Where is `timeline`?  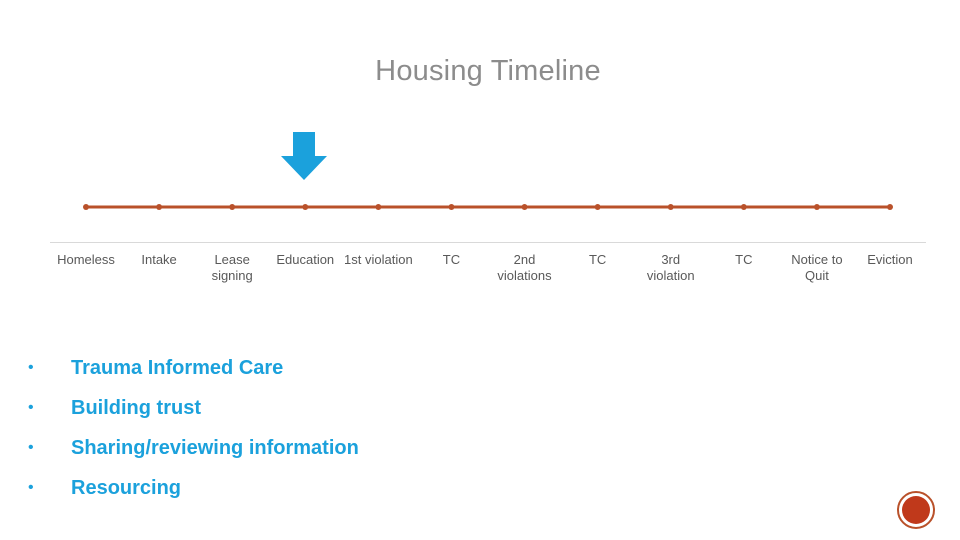 timeline is located at coordinates (488, 207).